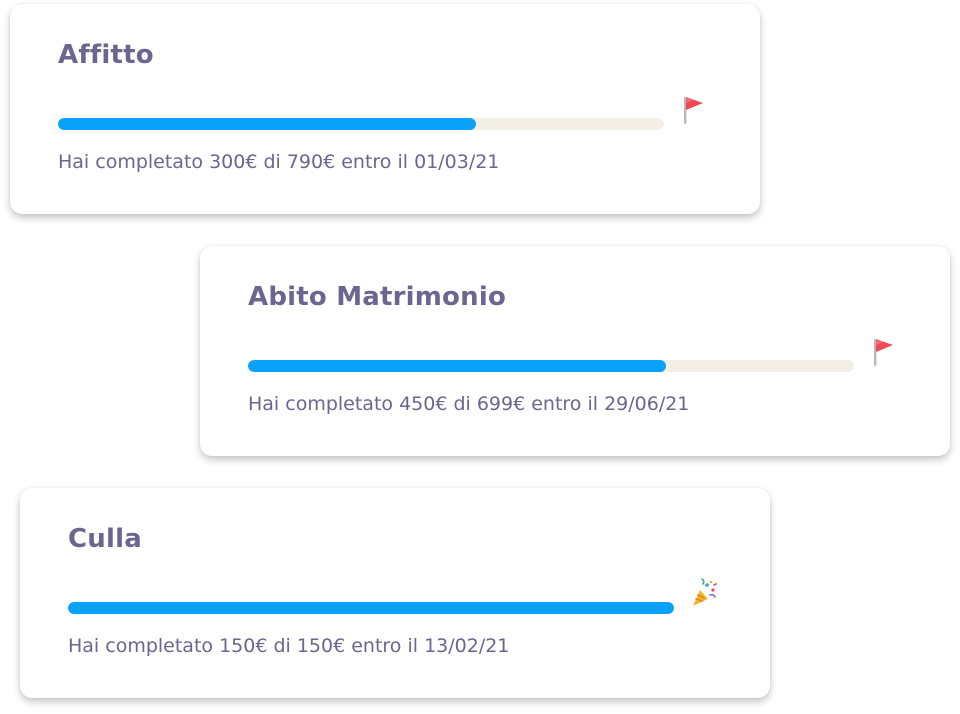  What do you see at coordinates (703, 594) in the screenshot?
I see `party-popper-icon` at bounding box center [703, 594].